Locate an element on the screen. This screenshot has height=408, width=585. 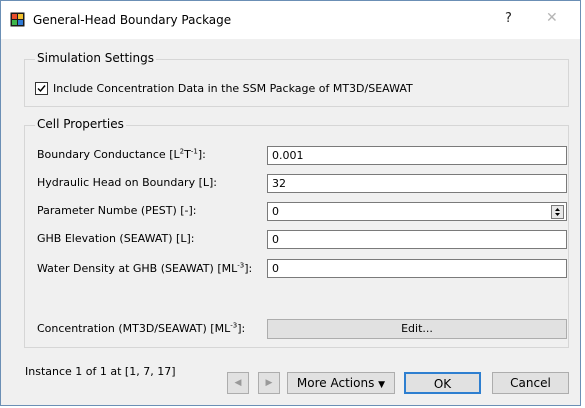
ghb-elevation-field: 0 is located at coordinates (417, 239).